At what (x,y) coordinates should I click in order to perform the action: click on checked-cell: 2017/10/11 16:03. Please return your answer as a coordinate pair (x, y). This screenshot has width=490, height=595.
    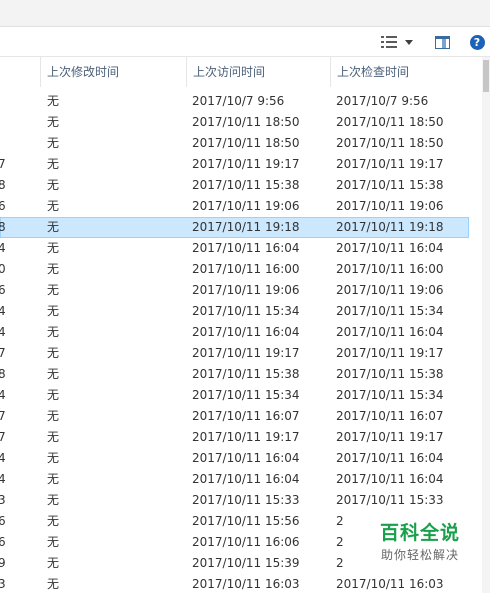
    Looking at the image, I should click on (390, 584).